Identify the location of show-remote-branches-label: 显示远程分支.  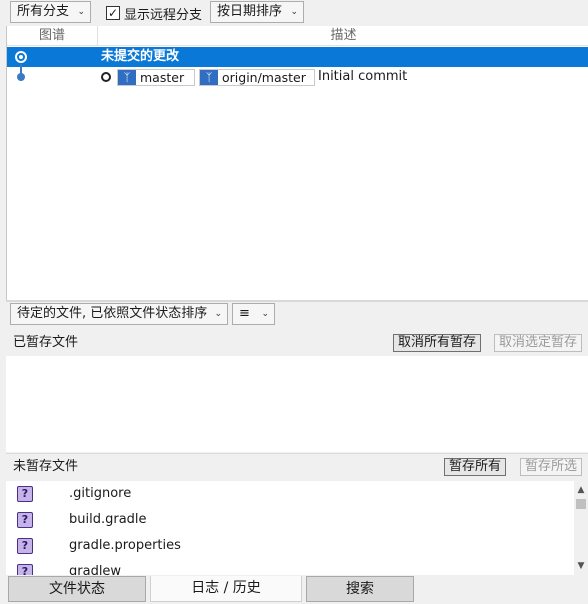
(163, 15).